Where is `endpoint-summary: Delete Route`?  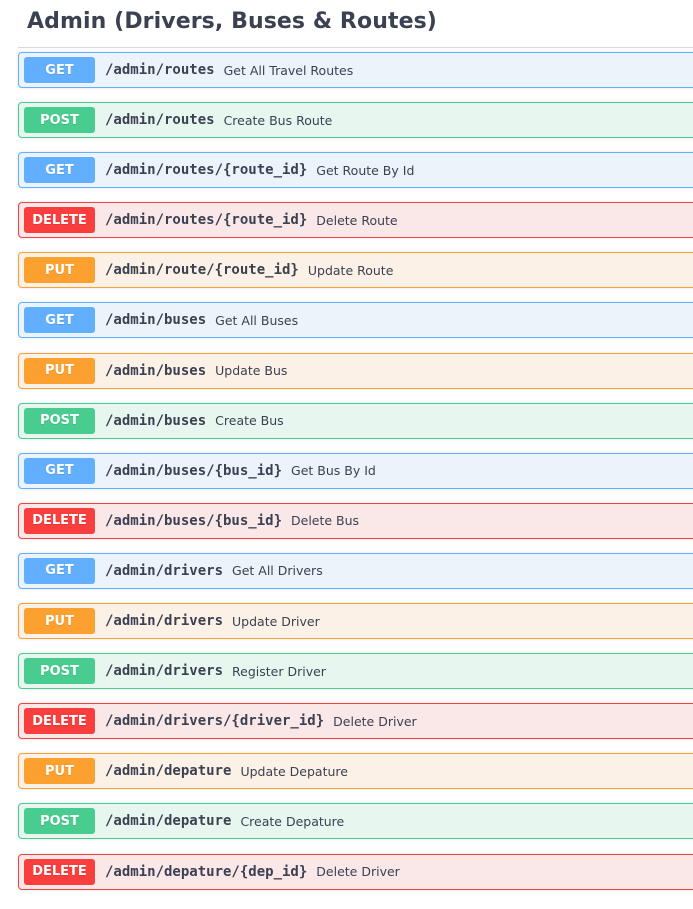 endpoint-summary: Delete Route is located at coordinates (357, 220).